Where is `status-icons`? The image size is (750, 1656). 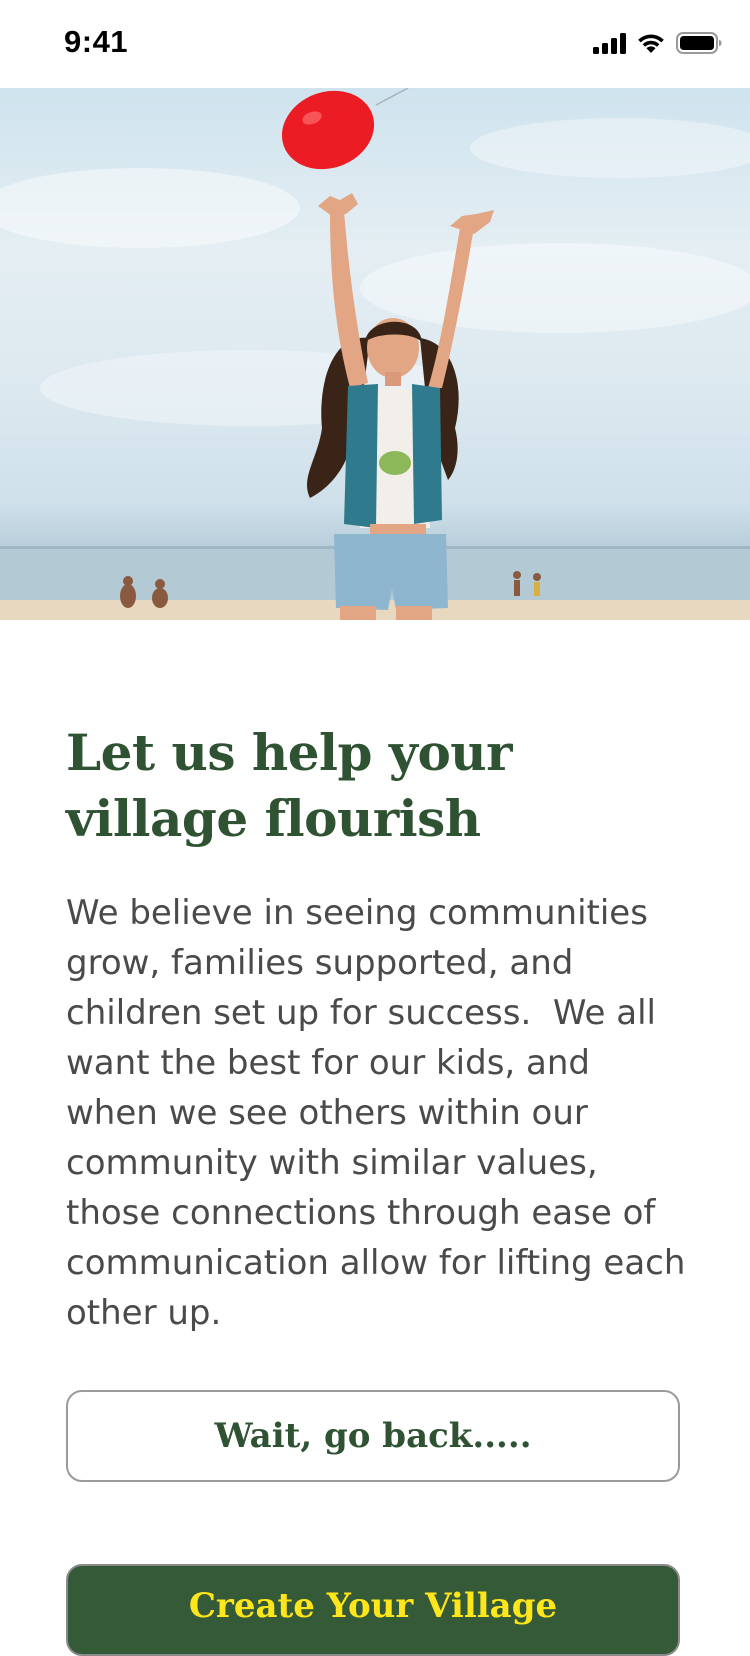
status-icons is located at coordinates (657, 43).